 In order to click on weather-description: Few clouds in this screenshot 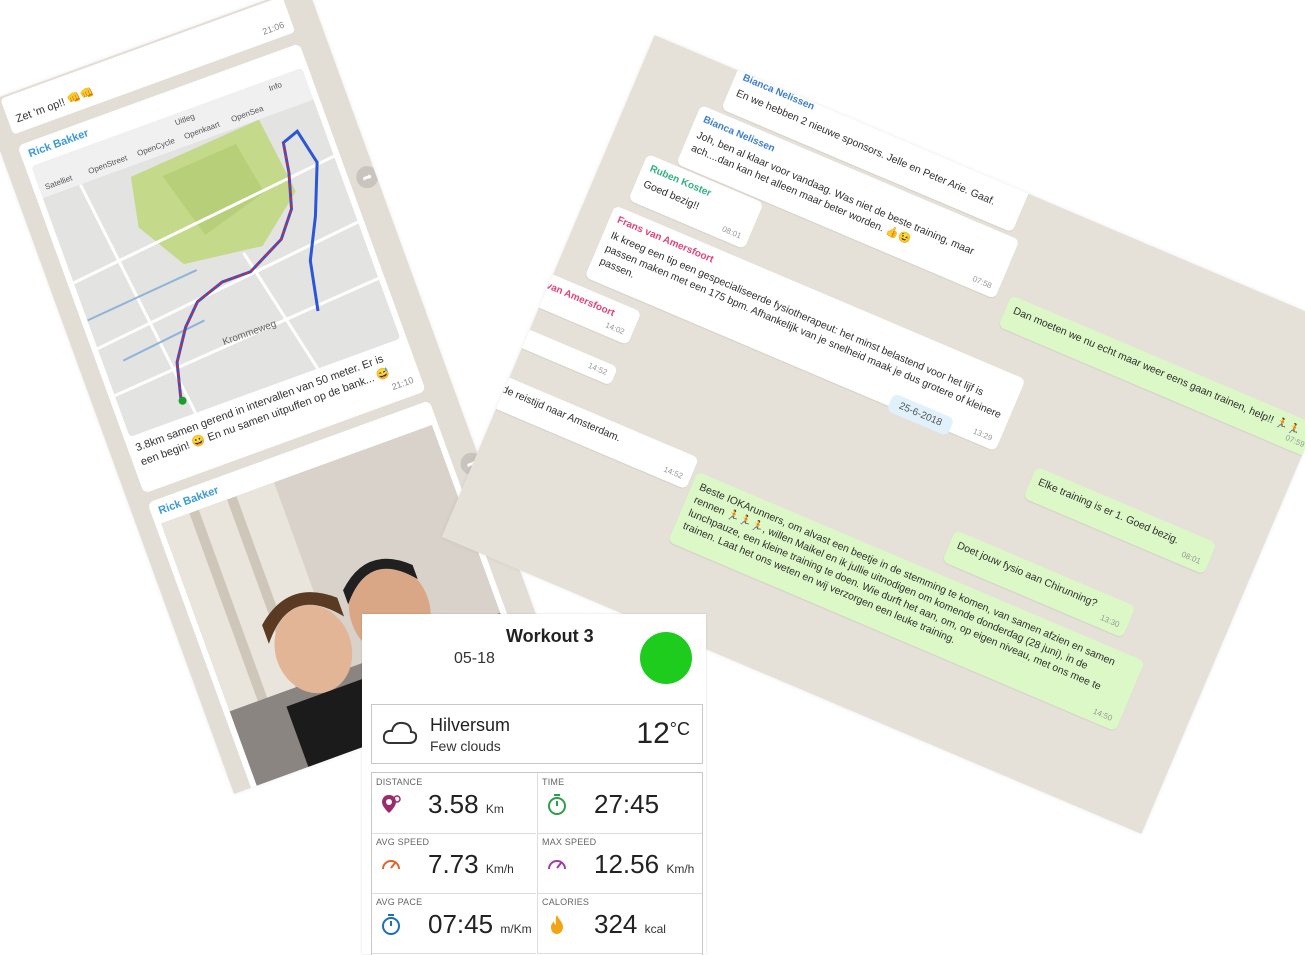, I will do `click(465, 746)`.